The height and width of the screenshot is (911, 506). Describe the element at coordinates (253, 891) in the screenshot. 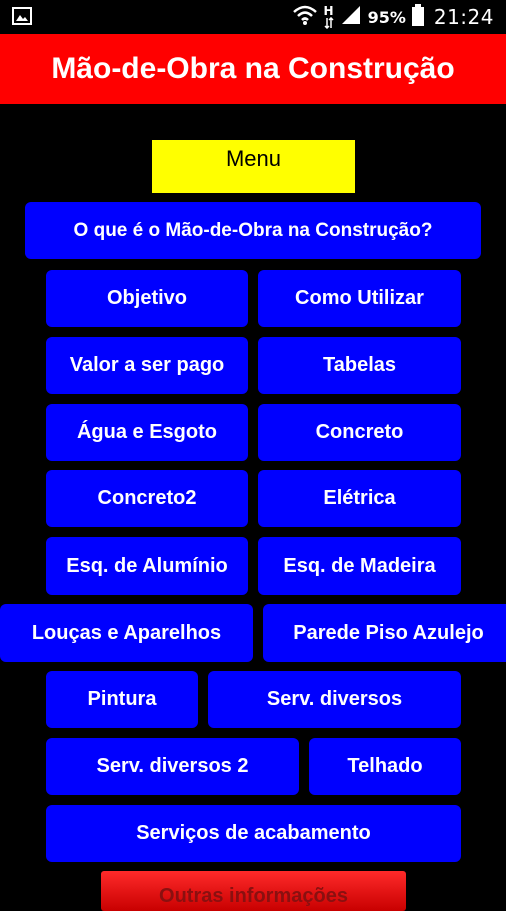

I see `outras-informacoes-button: Outras informações` at that location.